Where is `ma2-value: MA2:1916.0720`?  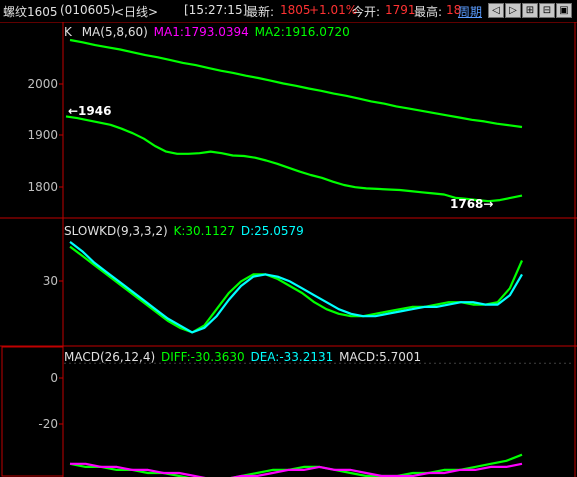 ma2-value: MA2:1916.0720 is located at coordinates (302, 32).